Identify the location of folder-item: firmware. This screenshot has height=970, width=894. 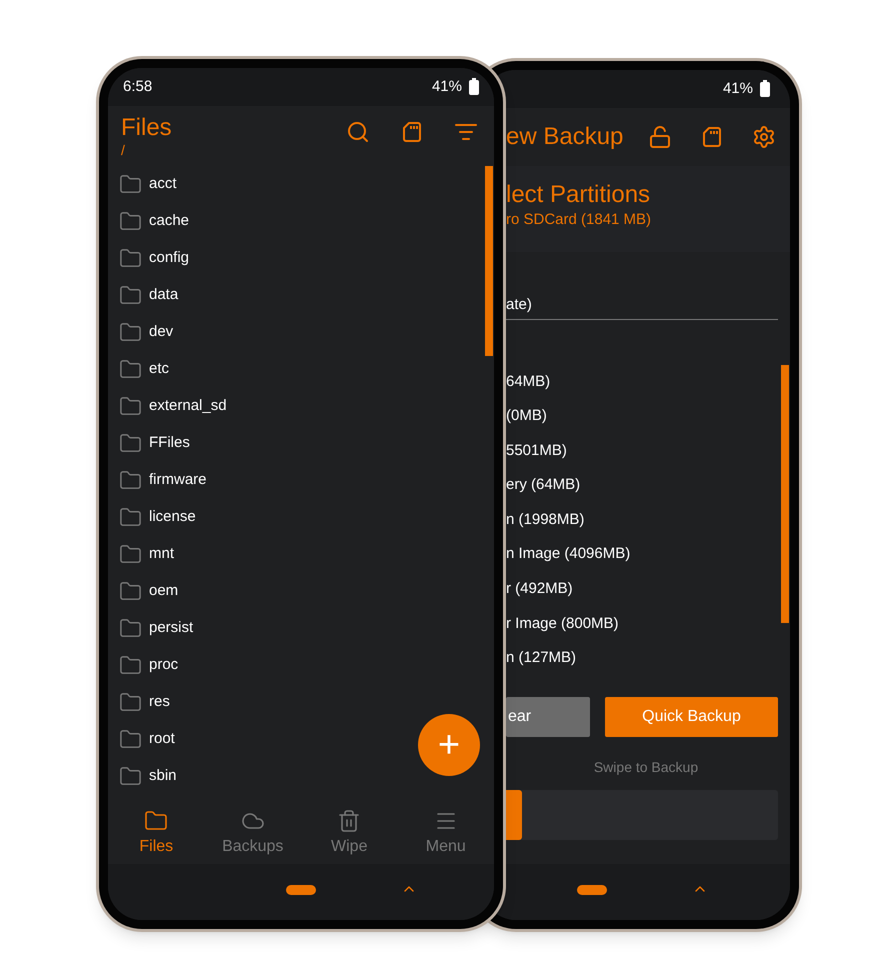
(163, 480).